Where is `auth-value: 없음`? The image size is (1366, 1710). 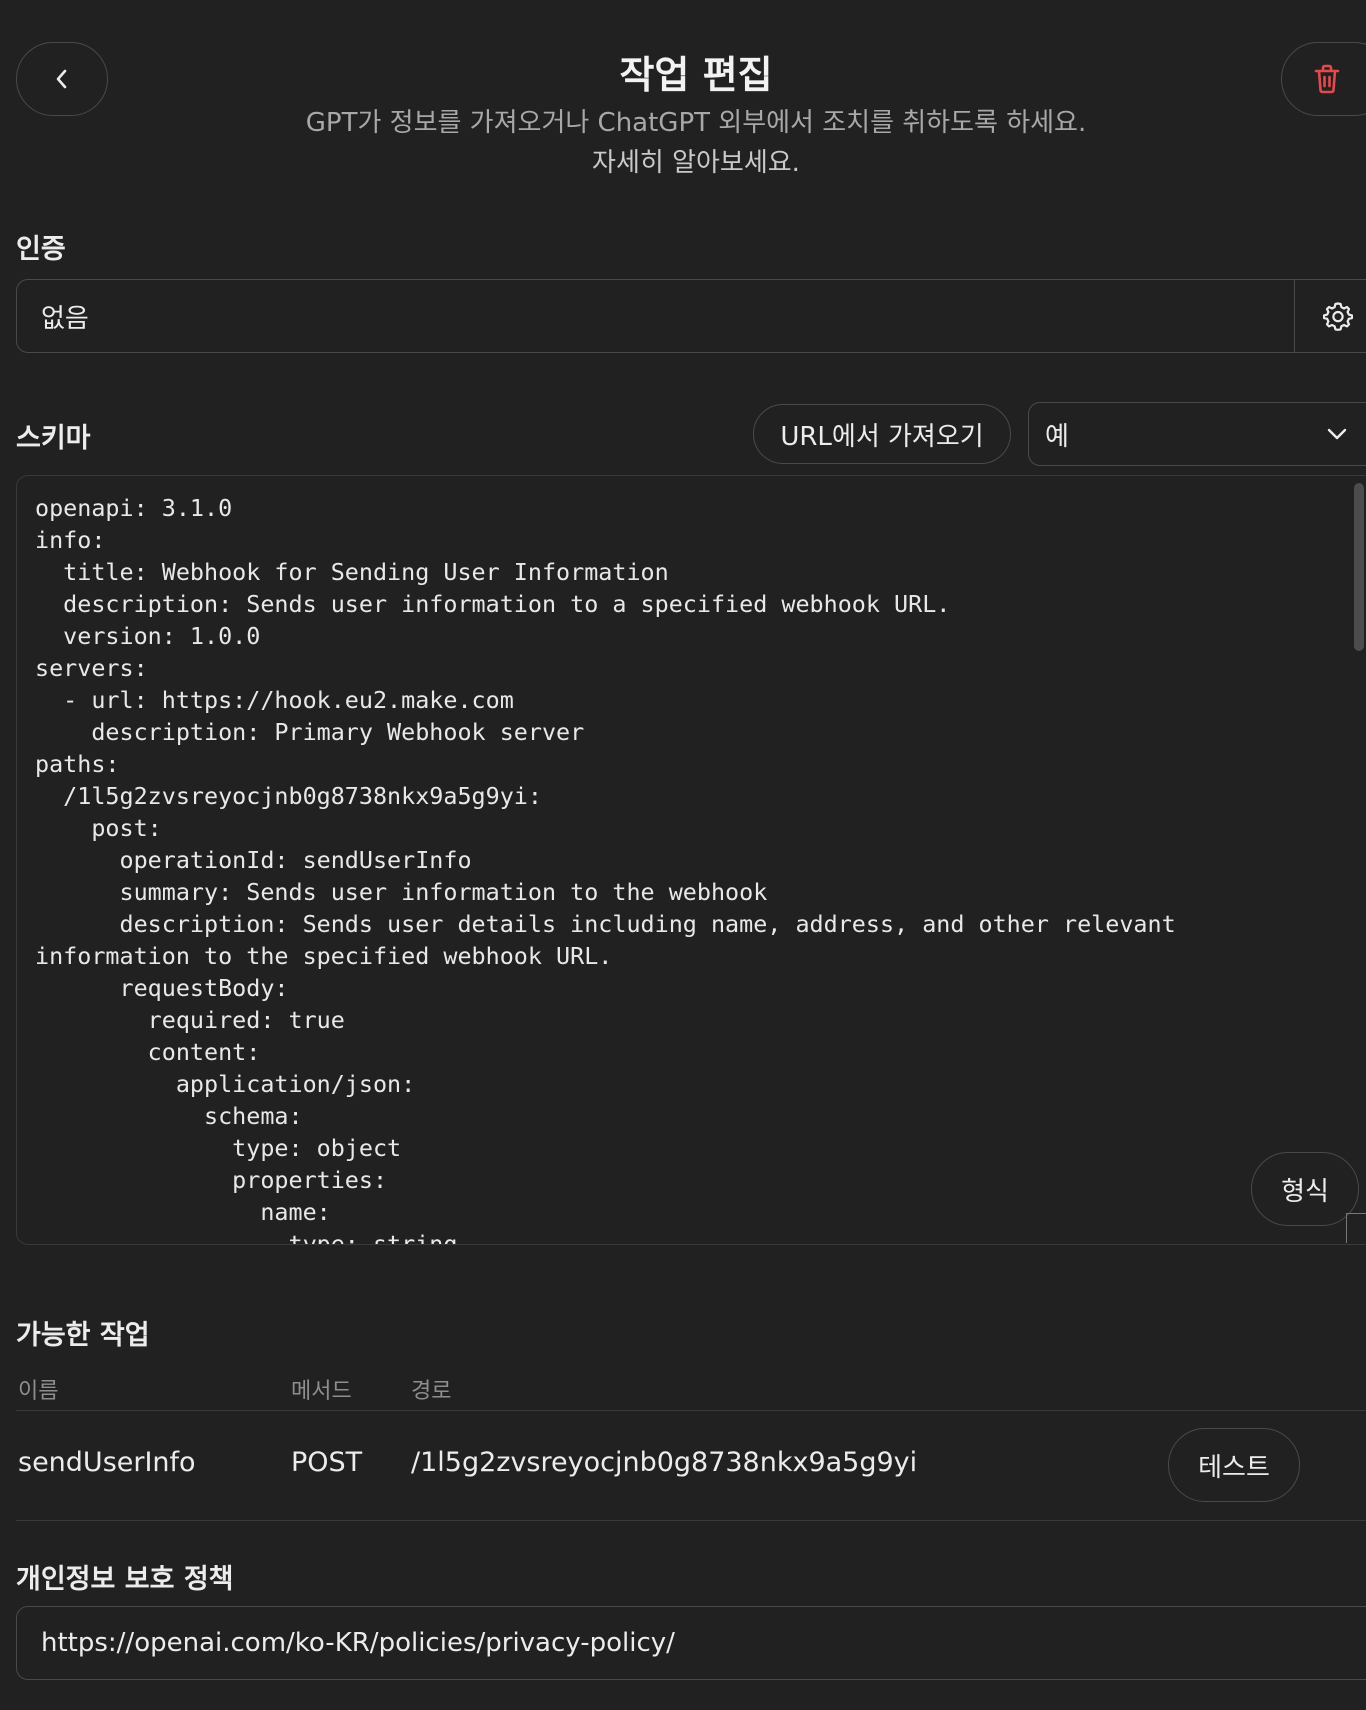
auth-value: 없음 is located at coordinates (65, 318).